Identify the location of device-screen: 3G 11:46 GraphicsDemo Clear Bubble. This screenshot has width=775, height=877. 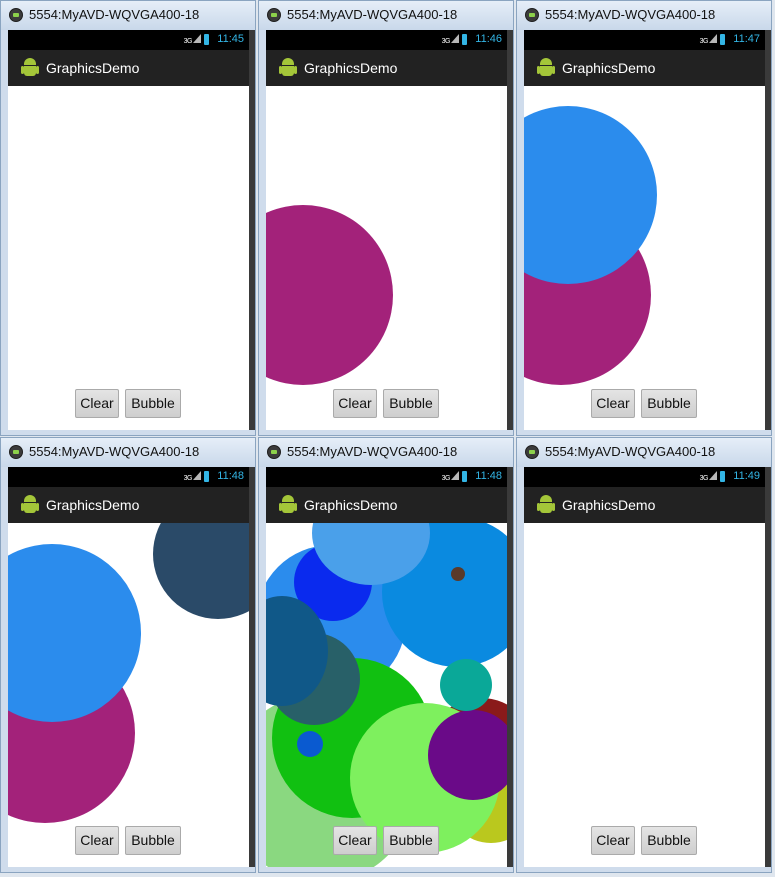
(386, 230).